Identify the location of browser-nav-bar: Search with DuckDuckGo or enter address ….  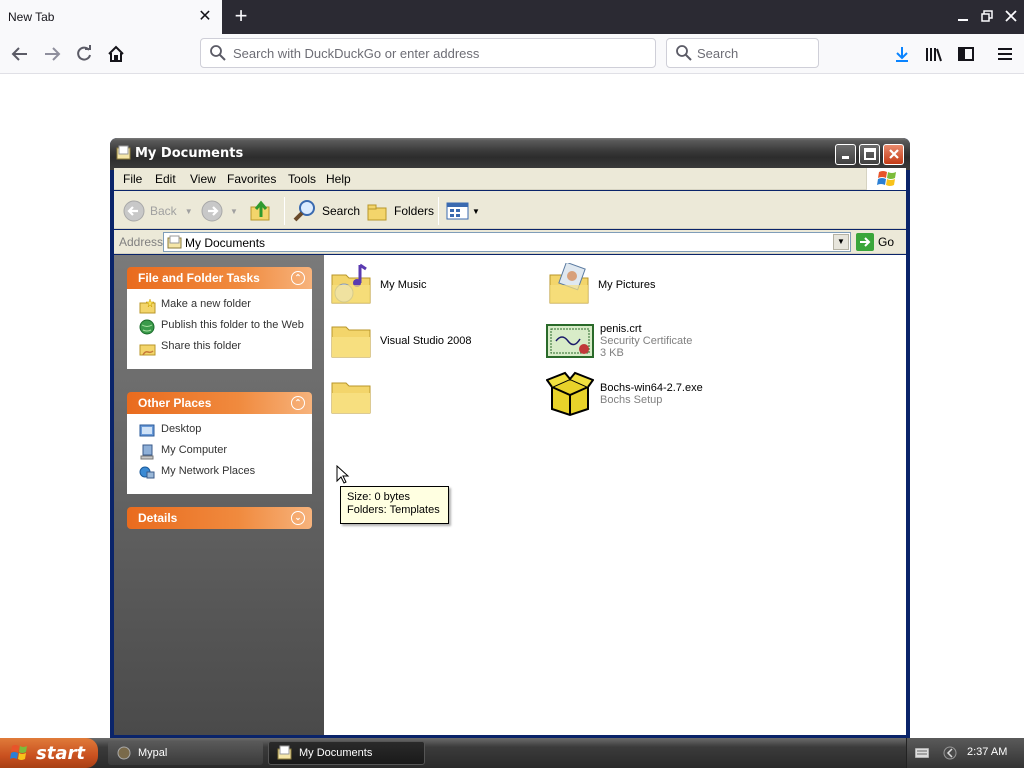
(512, 54).